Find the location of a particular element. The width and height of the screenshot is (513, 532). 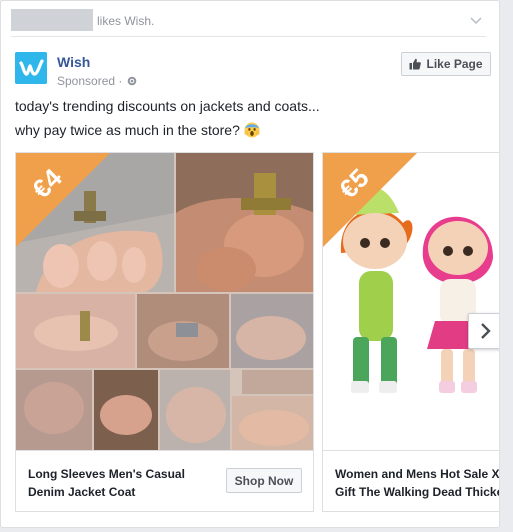

post-text-line-2-text: why pay twice as much in the store? is located at coordinates (127, 130).